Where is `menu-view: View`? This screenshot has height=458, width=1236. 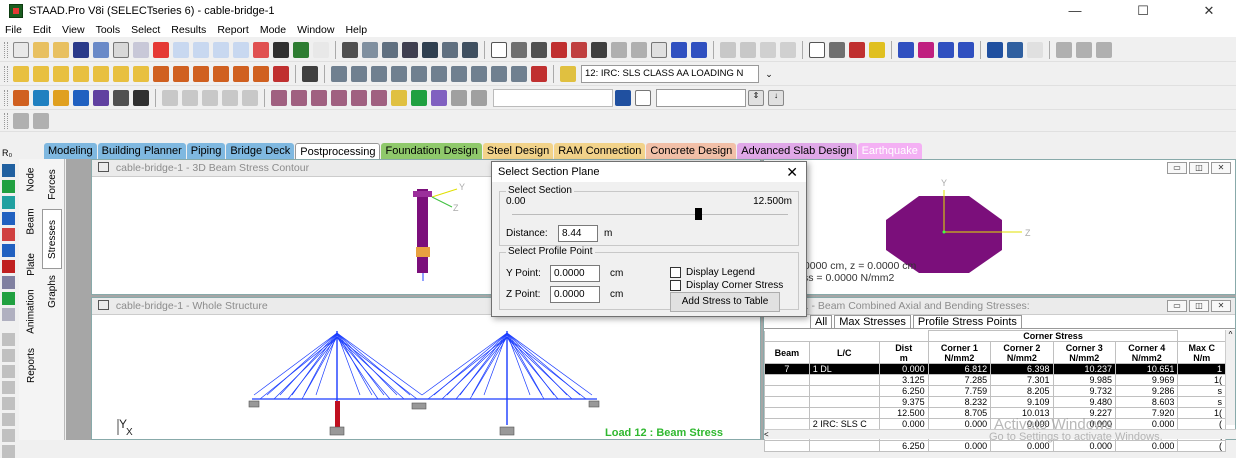 menu-view: View is located at coordinates (73, 30).